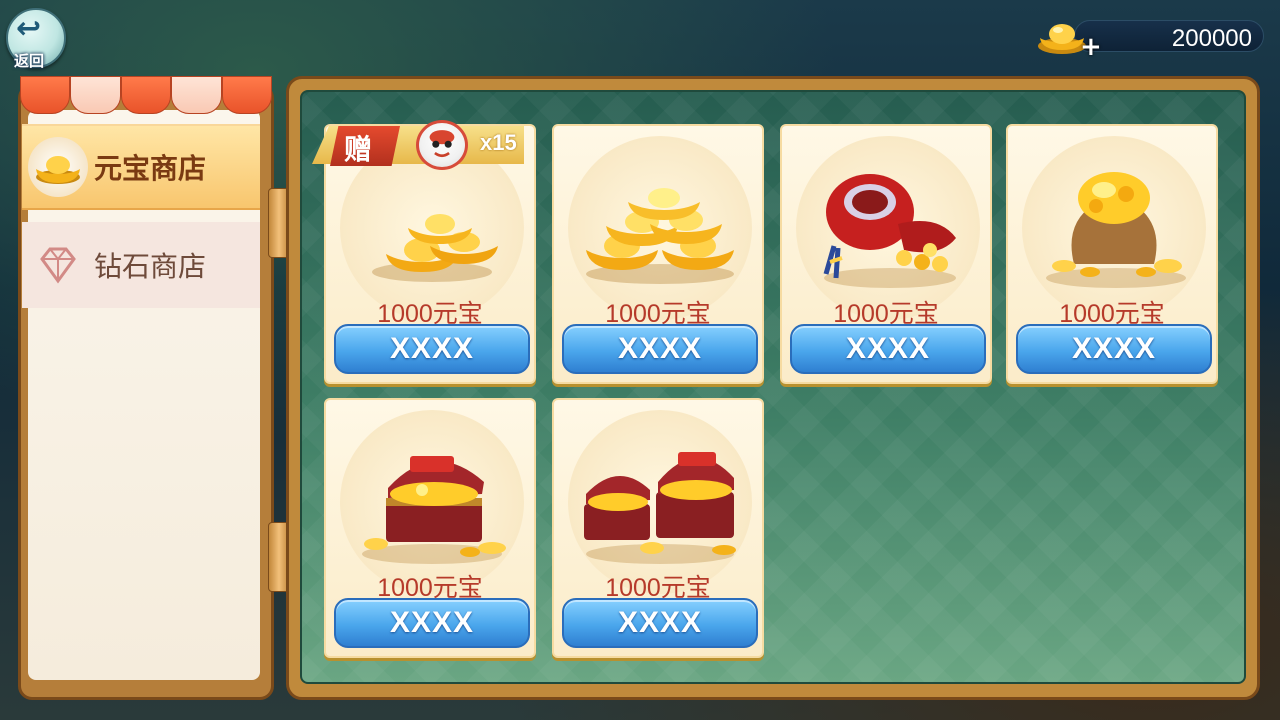 Image resolution: width=1280 pixels, height=720 pixels. What do you see at coordinates (1151, 37) in the screenshot?
I see `currency-display: 200000 +` at bounding box center [1151, 37].